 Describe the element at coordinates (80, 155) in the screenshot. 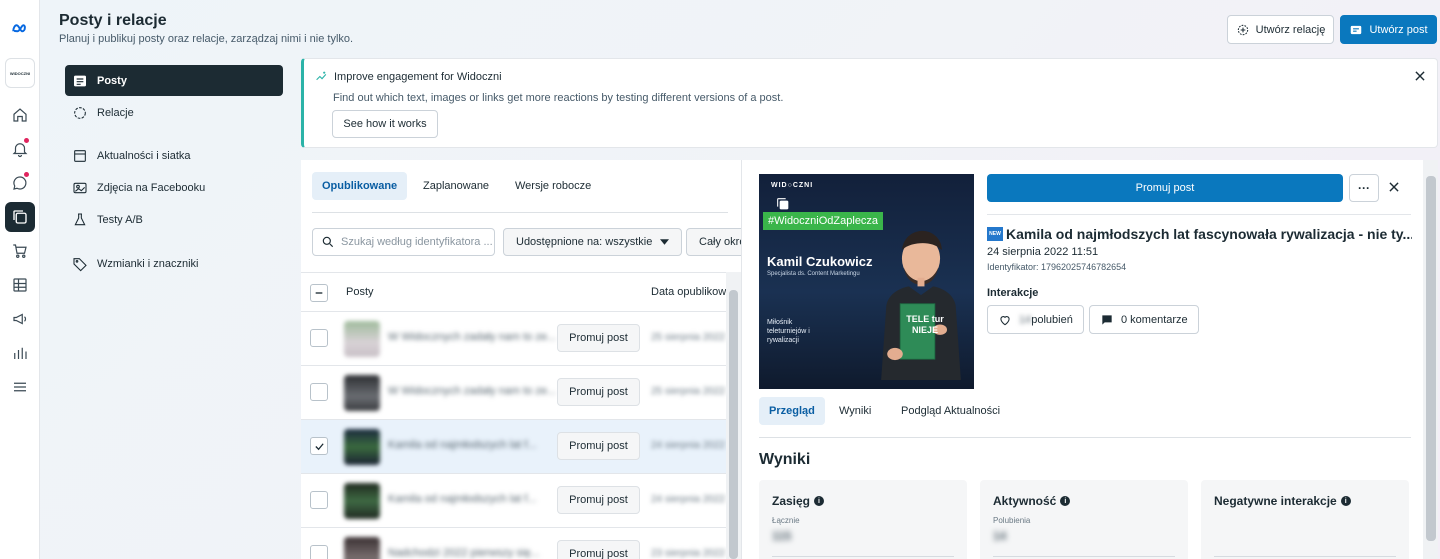

I see `feed-grid-icon` at that location.